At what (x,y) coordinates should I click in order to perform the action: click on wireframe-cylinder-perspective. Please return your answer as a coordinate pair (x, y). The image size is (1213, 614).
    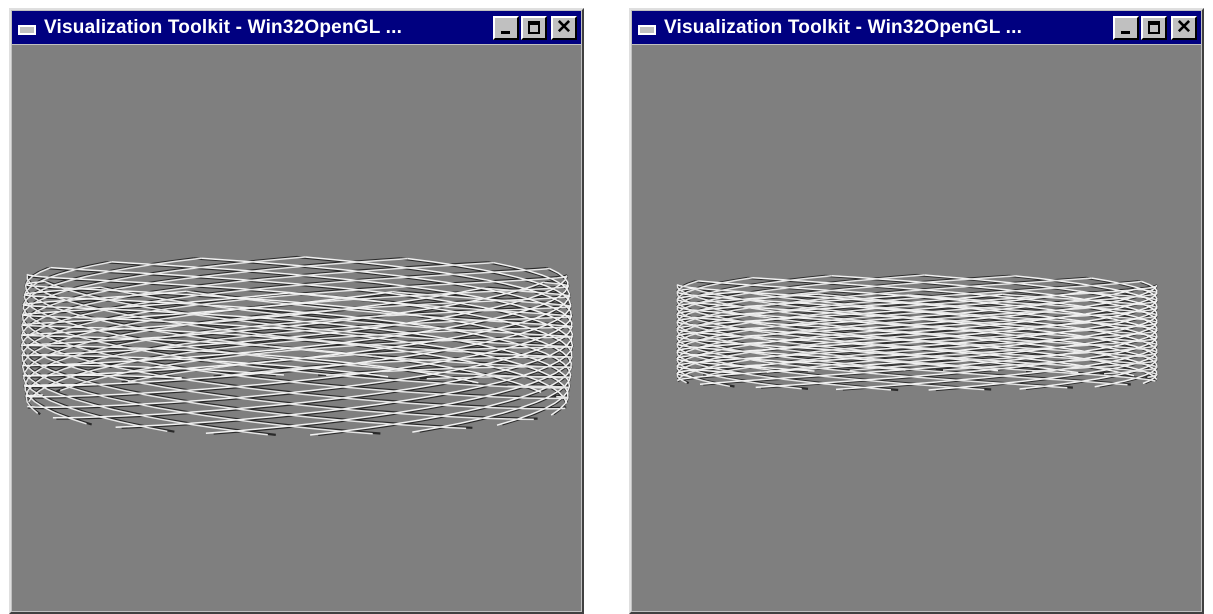
    Looking at the image, I should click on (297, 345).